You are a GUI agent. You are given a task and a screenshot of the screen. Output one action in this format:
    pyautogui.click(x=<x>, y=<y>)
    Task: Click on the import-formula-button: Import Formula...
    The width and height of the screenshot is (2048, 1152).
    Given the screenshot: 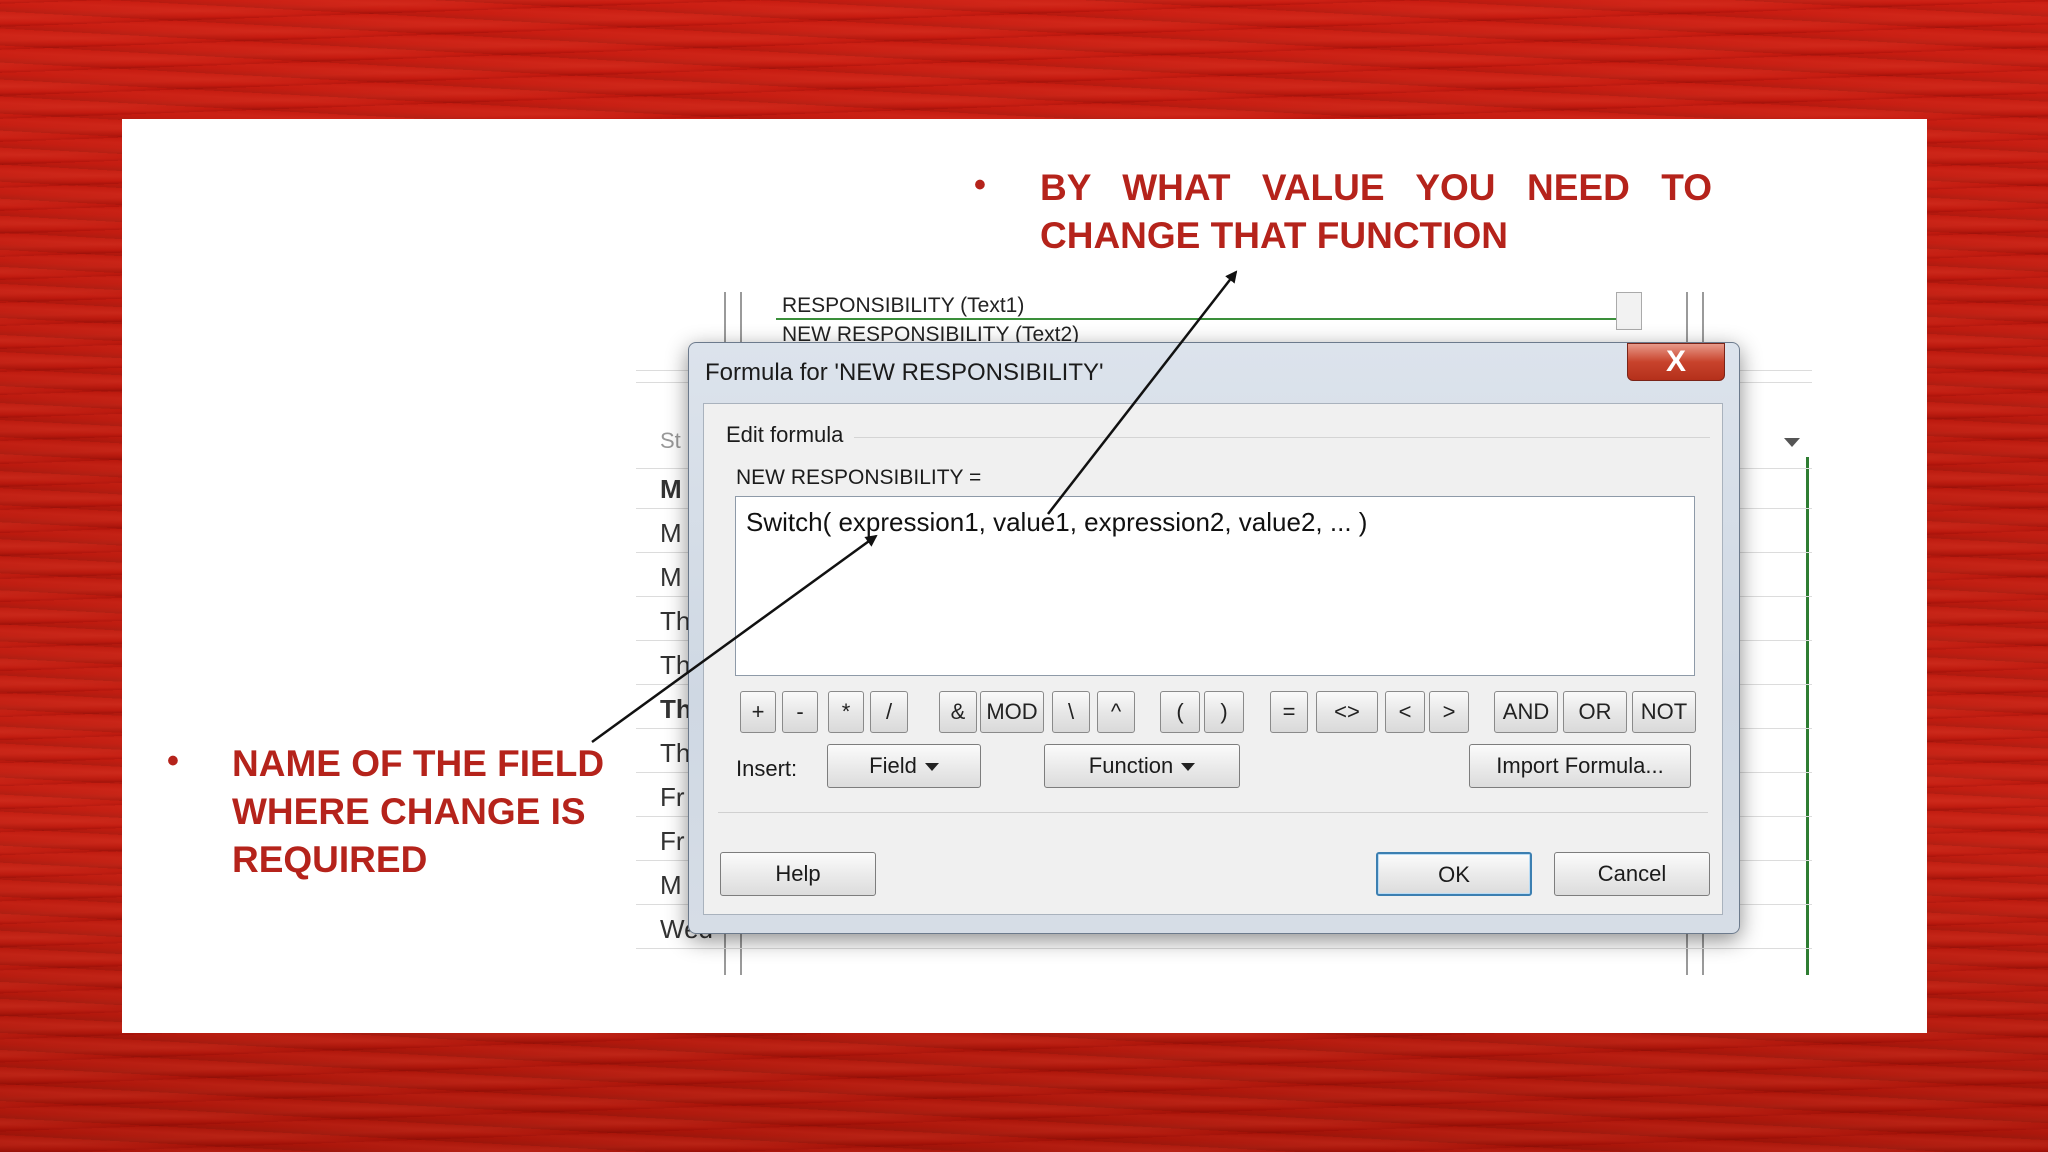 What is the action you would take?
    pyautogui.click(x=1580, y=766)
    